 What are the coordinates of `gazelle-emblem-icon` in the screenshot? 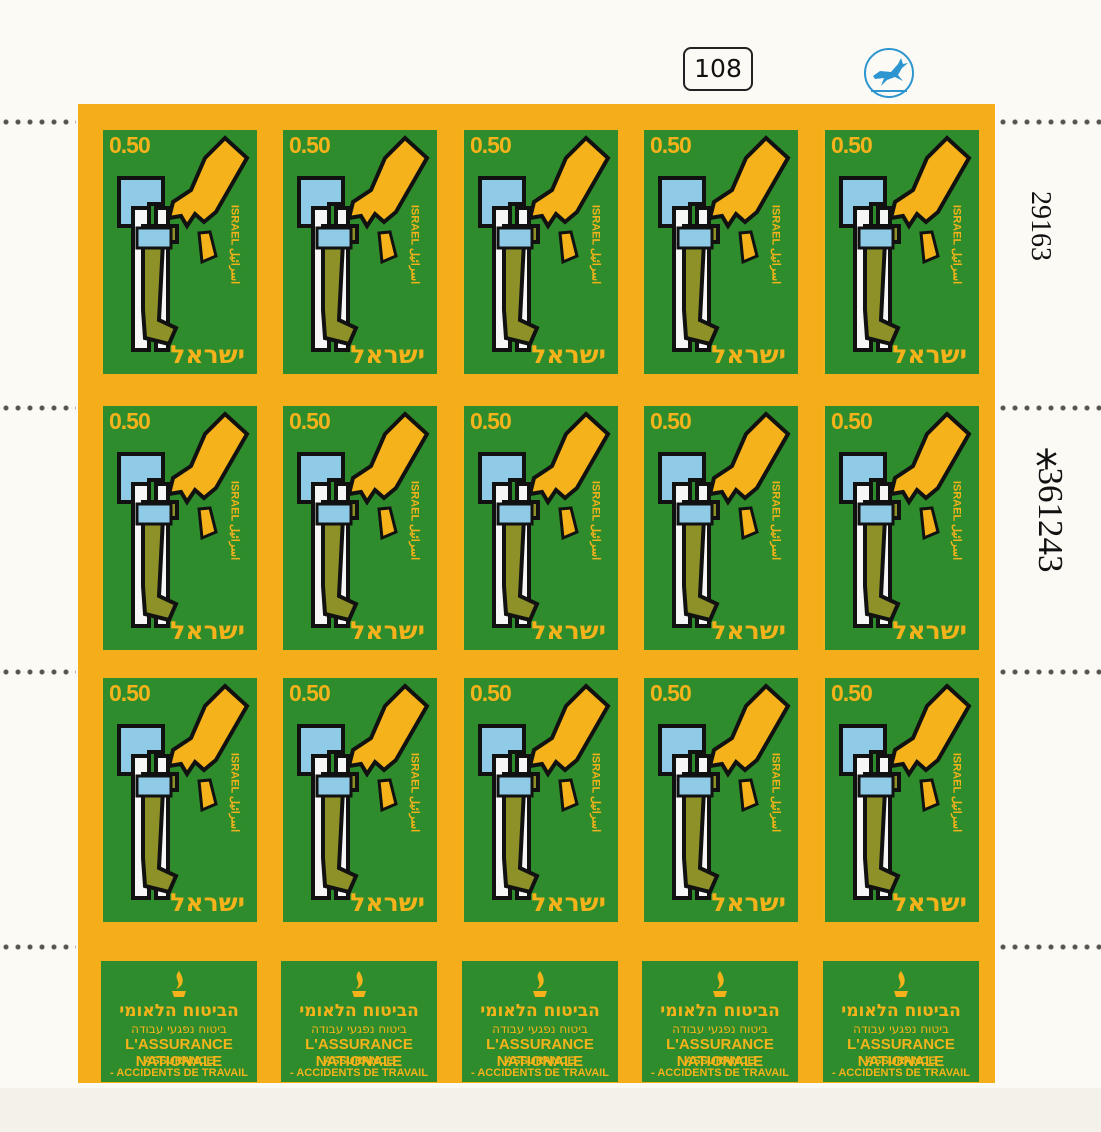 It's located at (889, 73).